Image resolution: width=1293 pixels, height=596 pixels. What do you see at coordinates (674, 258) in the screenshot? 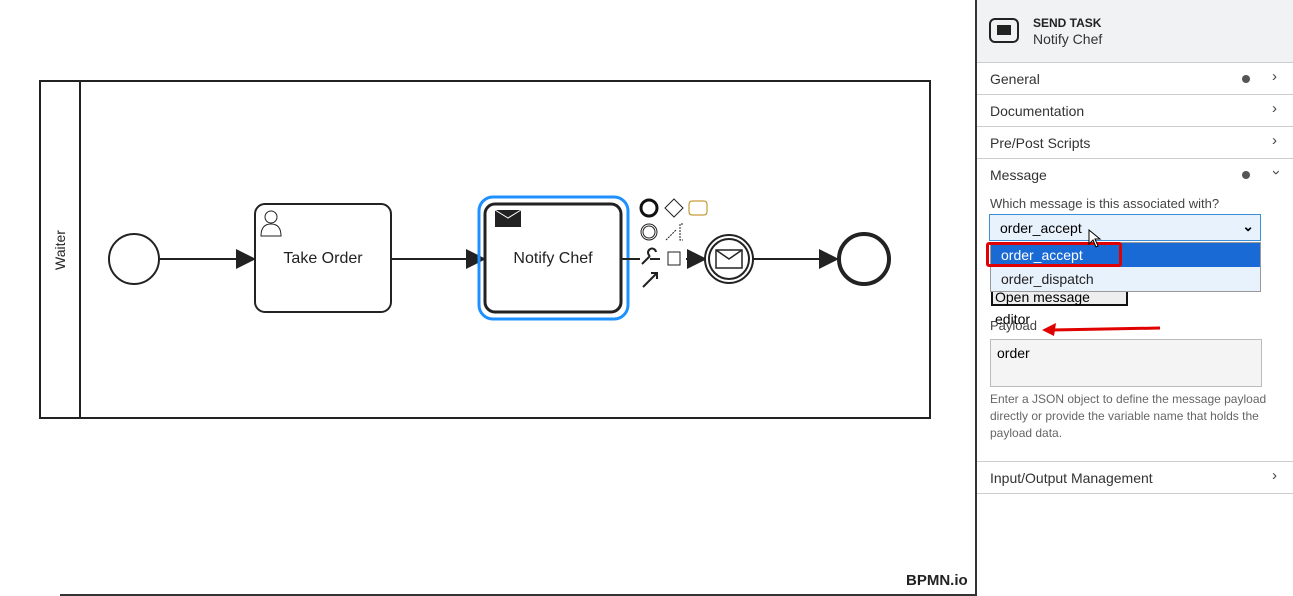
I see `trash-icon` at bounding box center [674, 258].